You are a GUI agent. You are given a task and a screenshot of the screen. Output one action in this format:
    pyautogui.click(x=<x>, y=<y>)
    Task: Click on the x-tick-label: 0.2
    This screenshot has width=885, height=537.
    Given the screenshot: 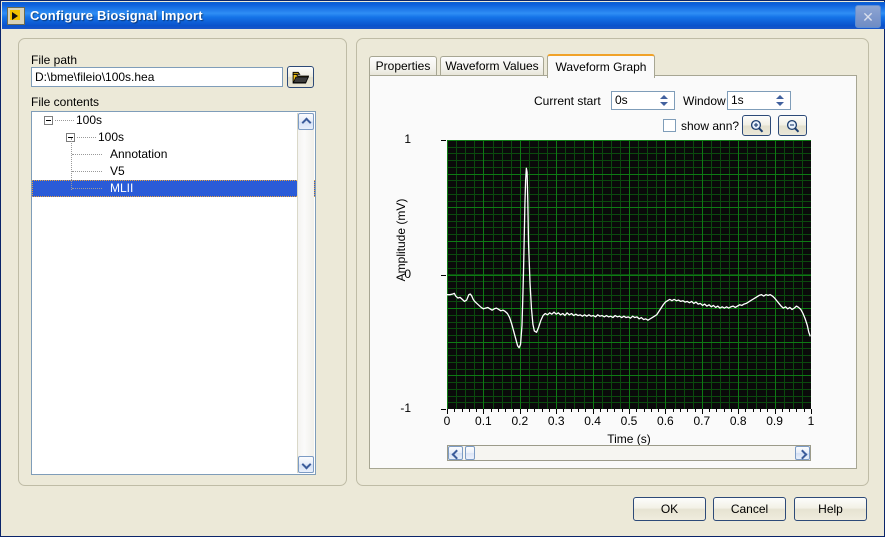 What is the action you would take?
    pyautogui.click(x=520, y=421)
    